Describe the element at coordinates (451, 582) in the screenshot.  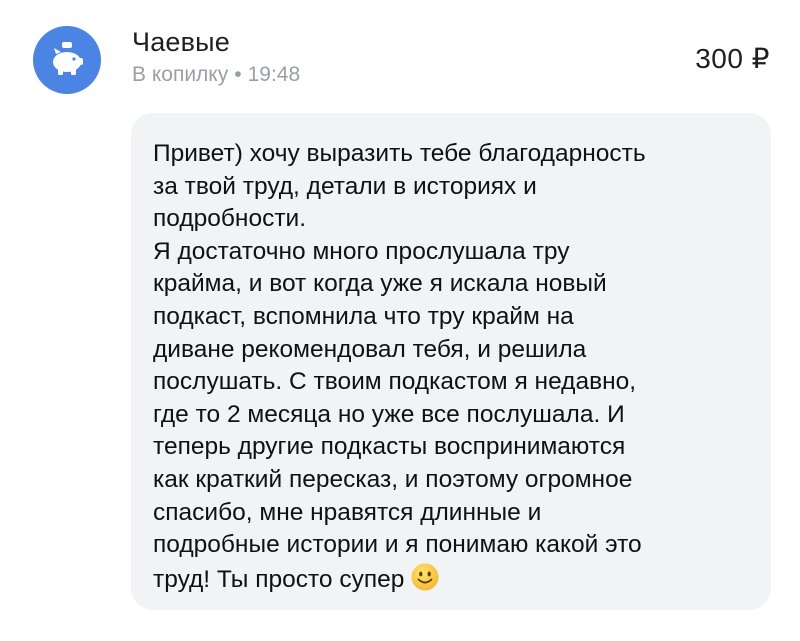
I see `message-line-last: труд! Ты просто супер` at that location.